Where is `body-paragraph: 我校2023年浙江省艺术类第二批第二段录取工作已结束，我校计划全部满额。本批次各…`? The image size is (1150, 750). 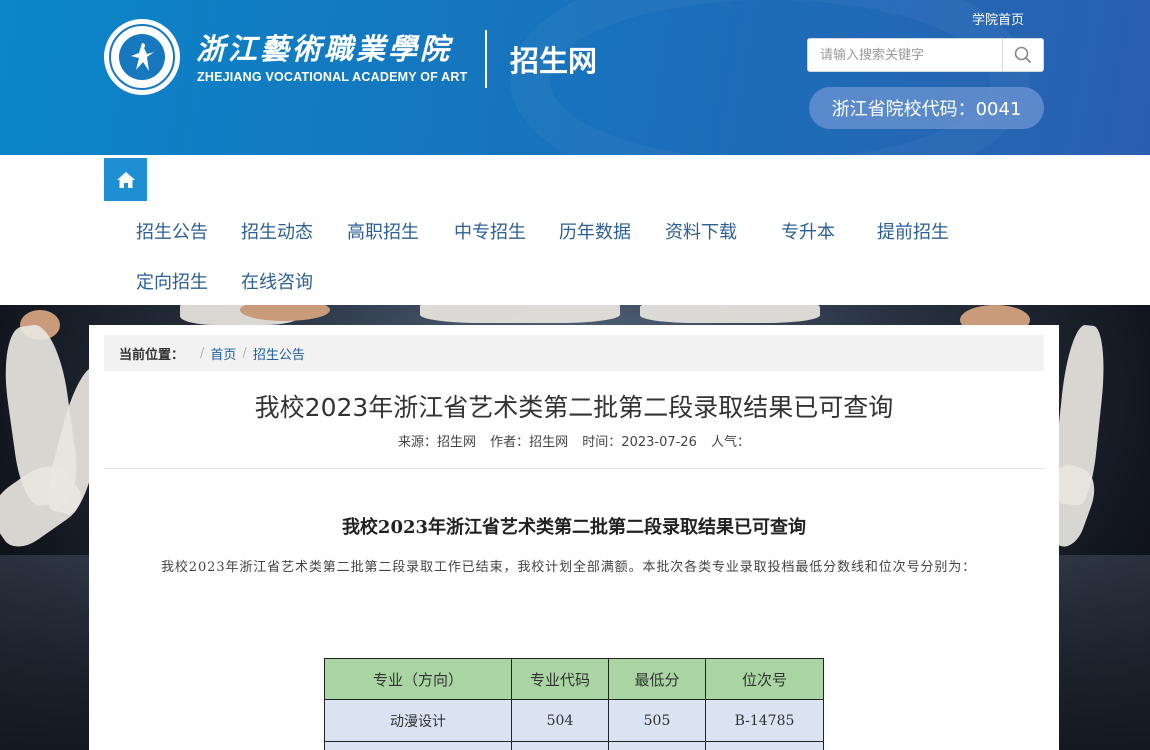
body-paragraph: 我校2023年浙江省艺术类第二批第二段录取工作已结束，我校计划全部满额。本批次各… is located at coordinates (569, 567).